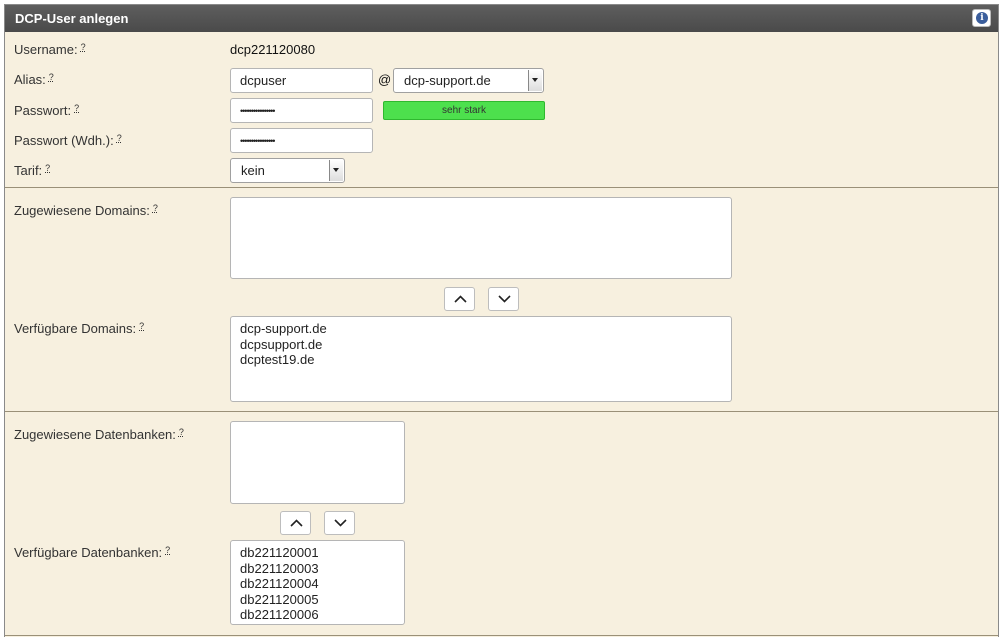  Describe the element at coordinates (301, 140) in the screenshot. I see `password-repeat-input` at that location.